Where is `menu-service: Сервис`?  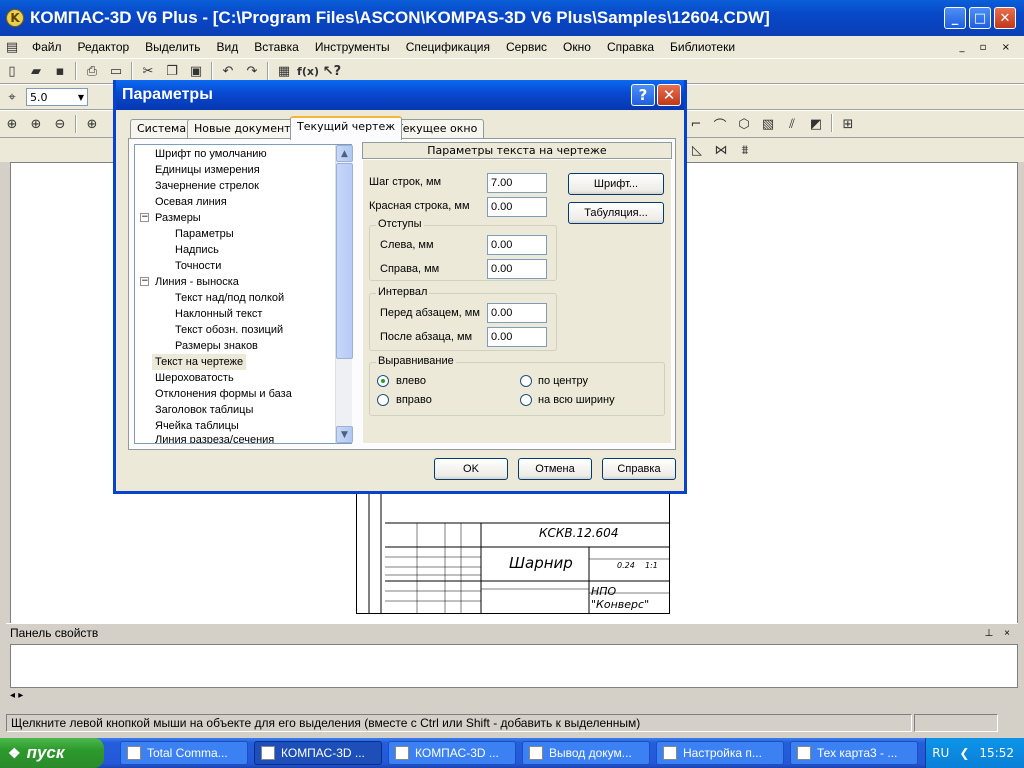
menu-service: Сервис is located at coordinates (526, 47).